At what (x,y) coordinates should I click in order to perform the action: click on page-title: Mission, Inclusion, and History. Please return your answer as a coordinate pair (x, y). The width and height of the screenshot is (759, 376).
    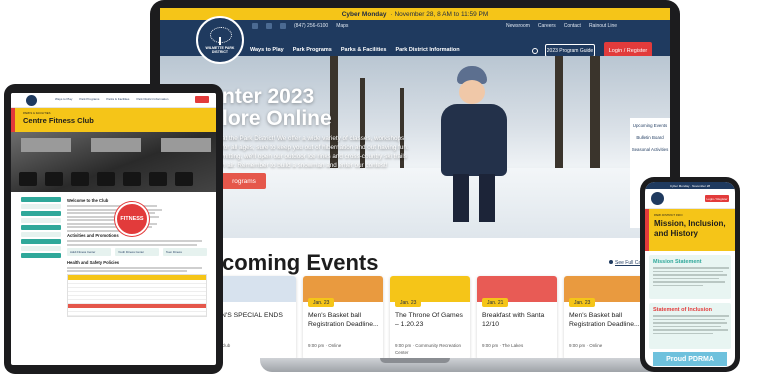
    Looking at the image, I should click on (690, 228).